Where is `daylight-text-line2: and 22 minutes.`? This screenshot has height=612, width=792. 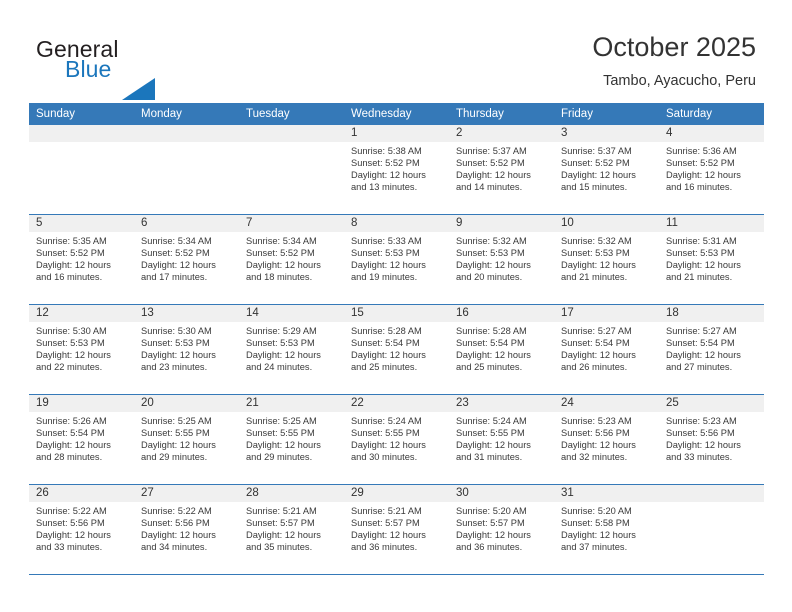 daylight-text-line2: and 22 minutes. is located at coordinates (69, 366).